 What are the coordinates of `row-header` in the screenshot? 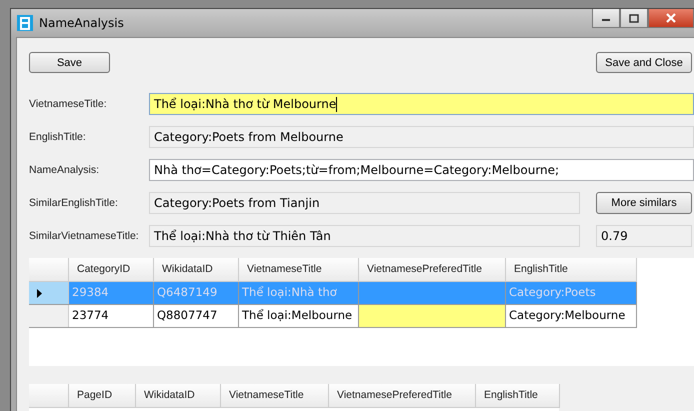 It's located at (49, 293).